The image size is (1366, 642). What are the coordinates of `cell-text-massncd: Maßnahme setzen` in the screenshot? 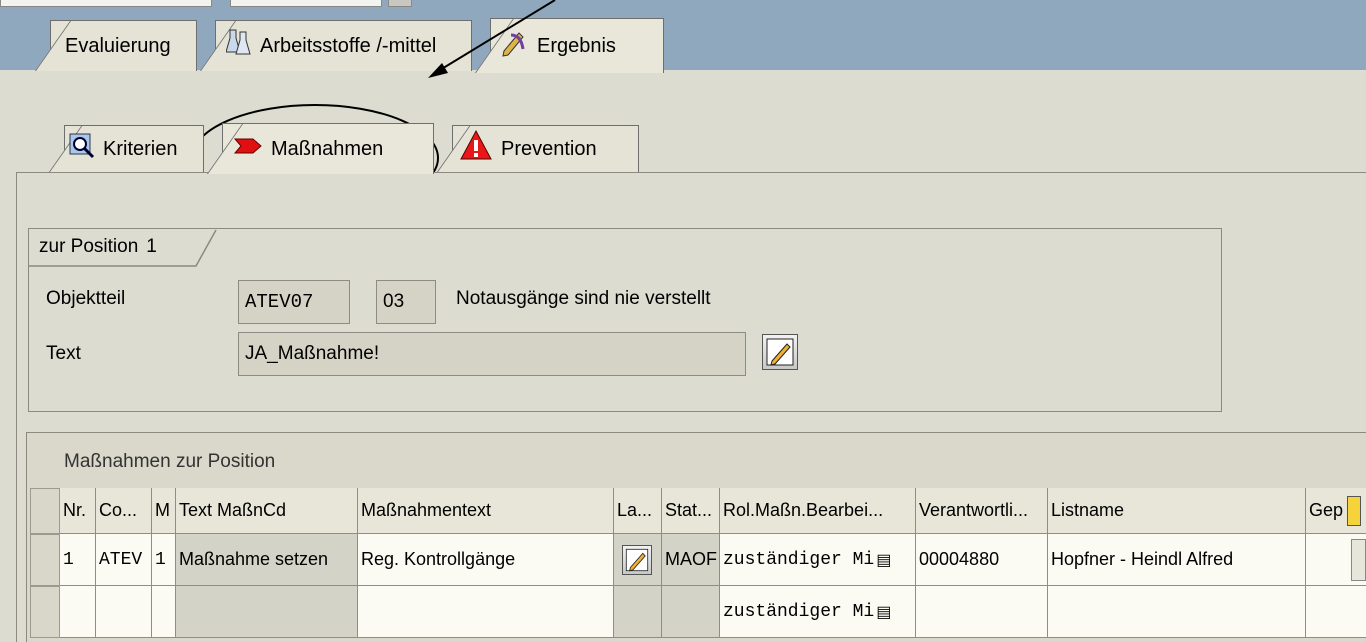 It's located at (267, 560).